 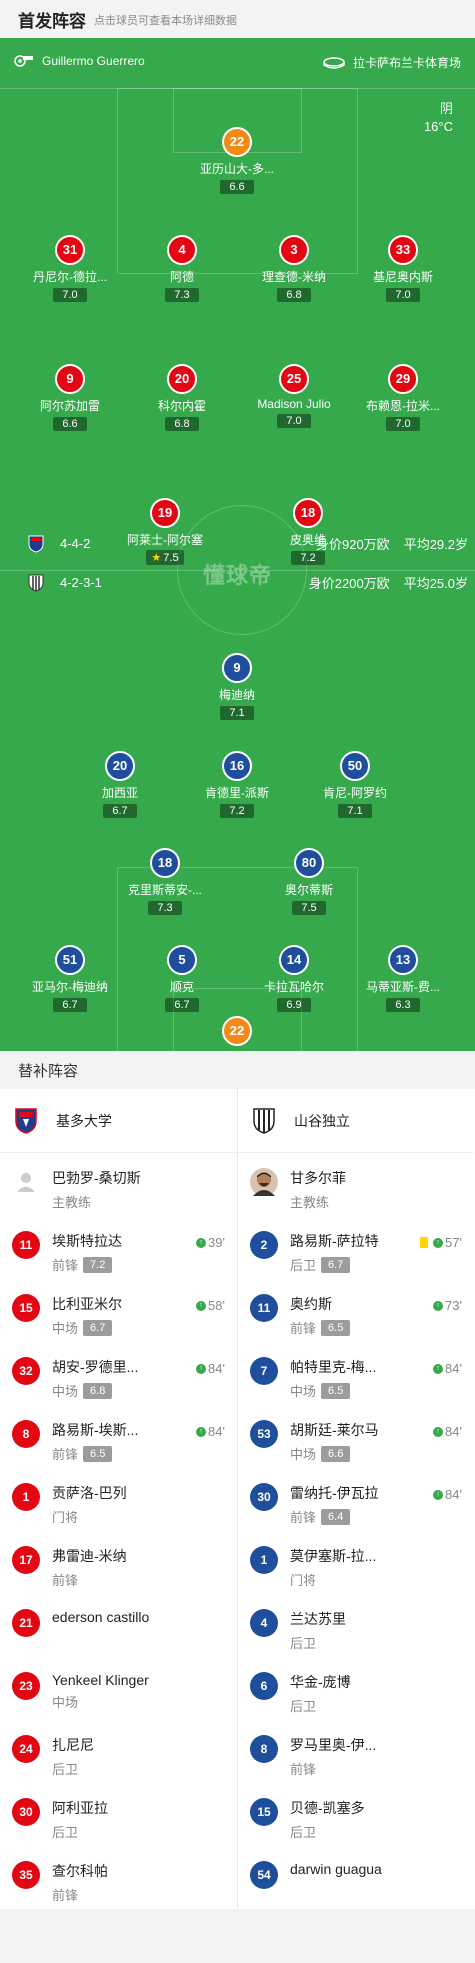 I want to click on away-player: 13 马蒂亚斯-费... 6.3, so click(x=403, y=979).